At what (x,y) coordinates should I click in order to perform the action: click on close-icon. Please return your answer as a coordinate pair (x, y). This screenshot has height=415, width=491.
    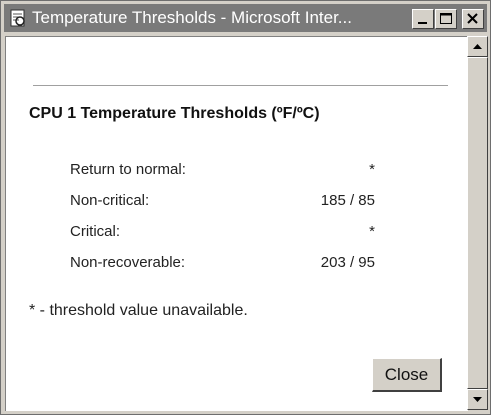
    Looking at the image, I should click on (472, 18).